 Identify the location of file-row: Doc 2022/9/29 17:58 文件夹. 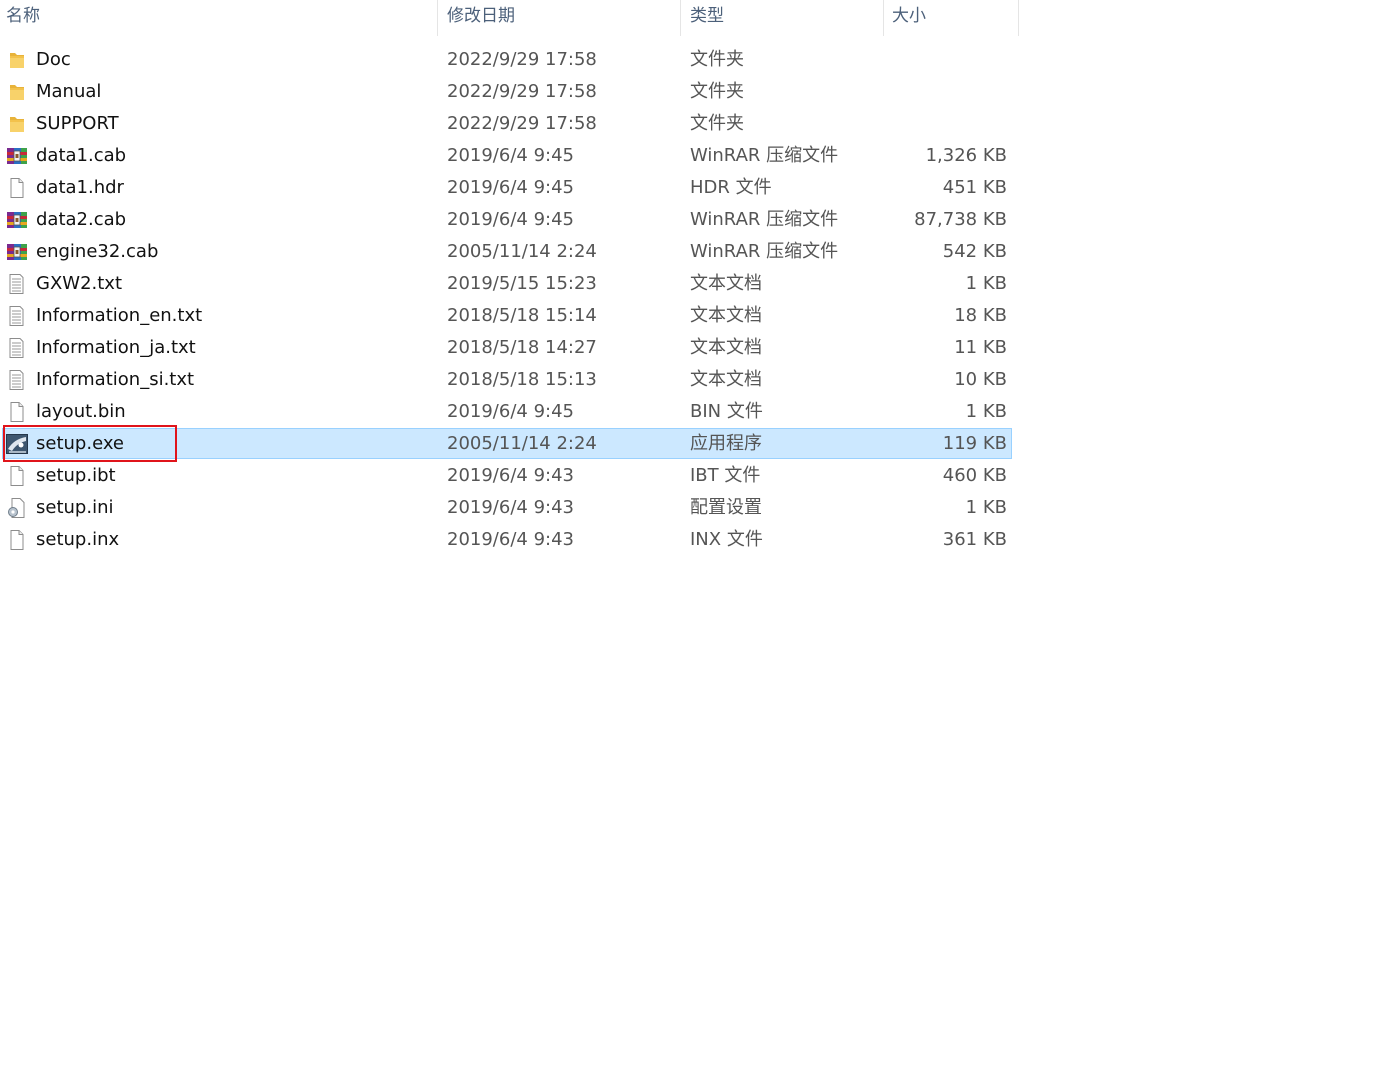
(507, 60).